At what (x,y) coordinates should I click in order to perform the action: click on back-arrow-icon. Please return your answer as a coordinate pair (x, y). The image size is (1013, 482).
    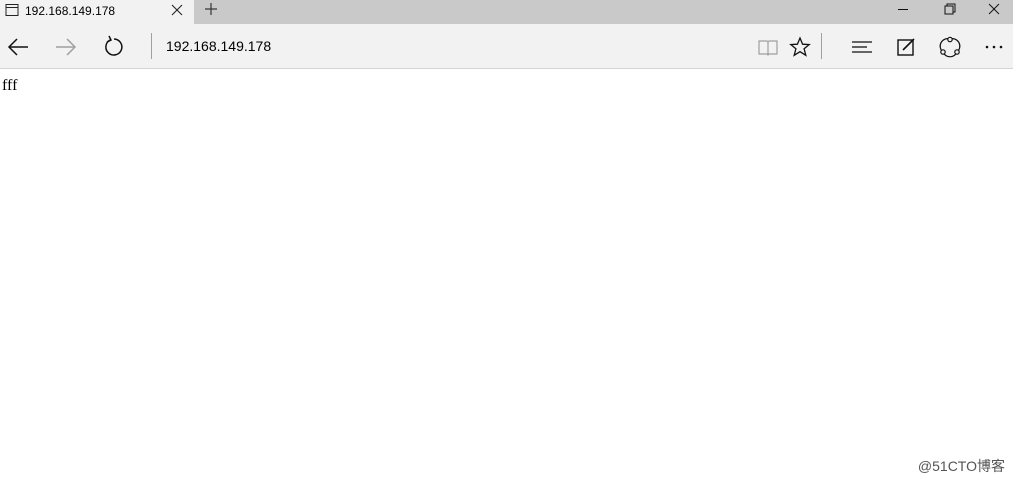
    Looking at the image, I should click on (18, 47).